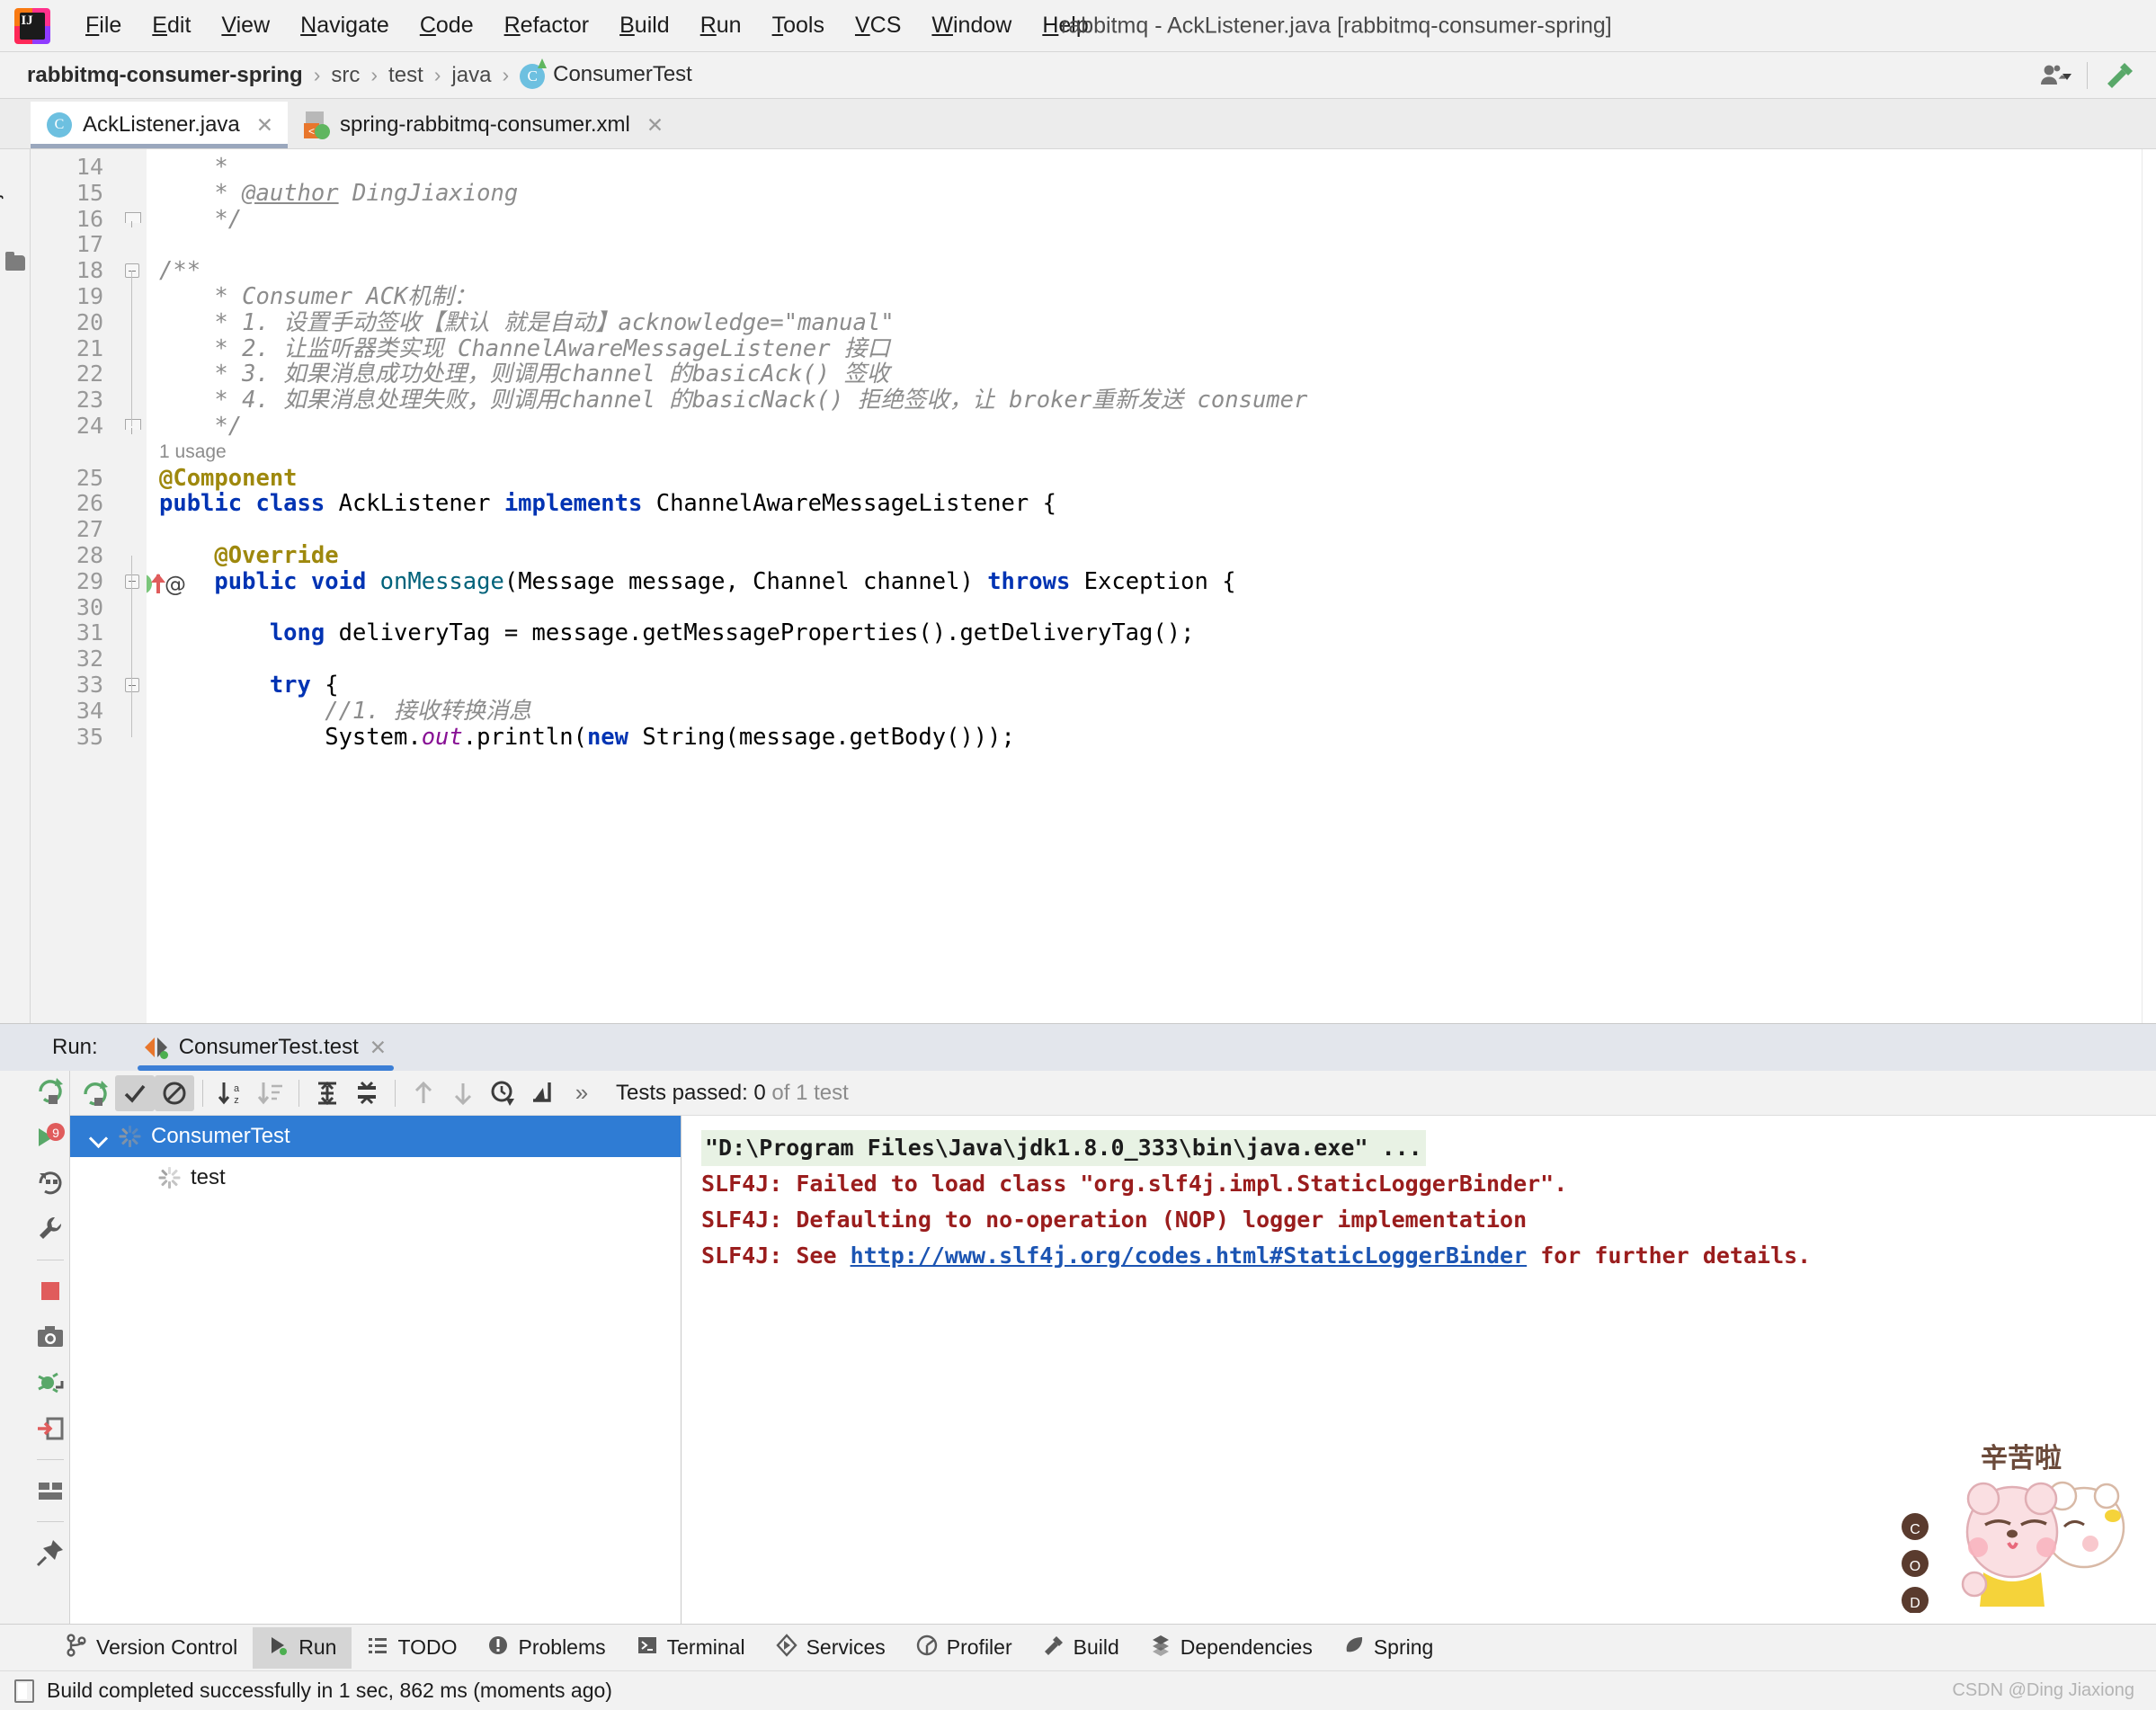  I want to click on debug-9-icon: 9, so click(50, 1137).